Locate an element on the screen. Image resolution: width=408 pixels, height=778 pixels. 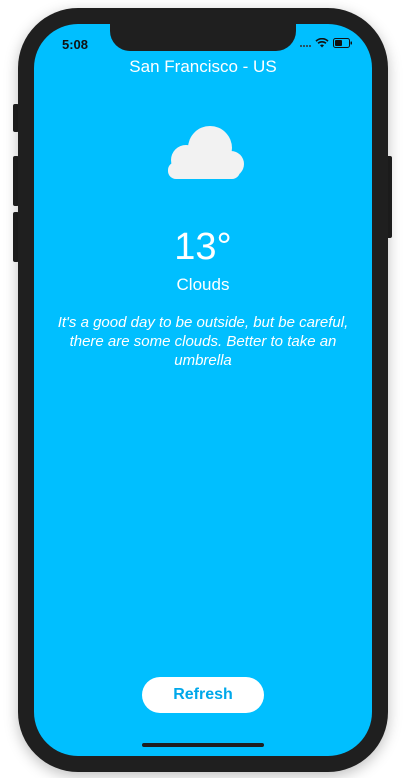
signal-icon is located at coordinates (305, 43).